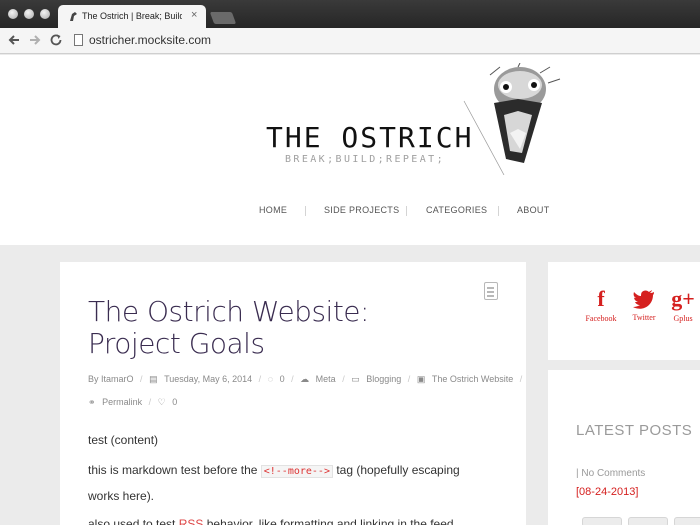  I want to click on post-comment-count: 0, so click(282, 379).